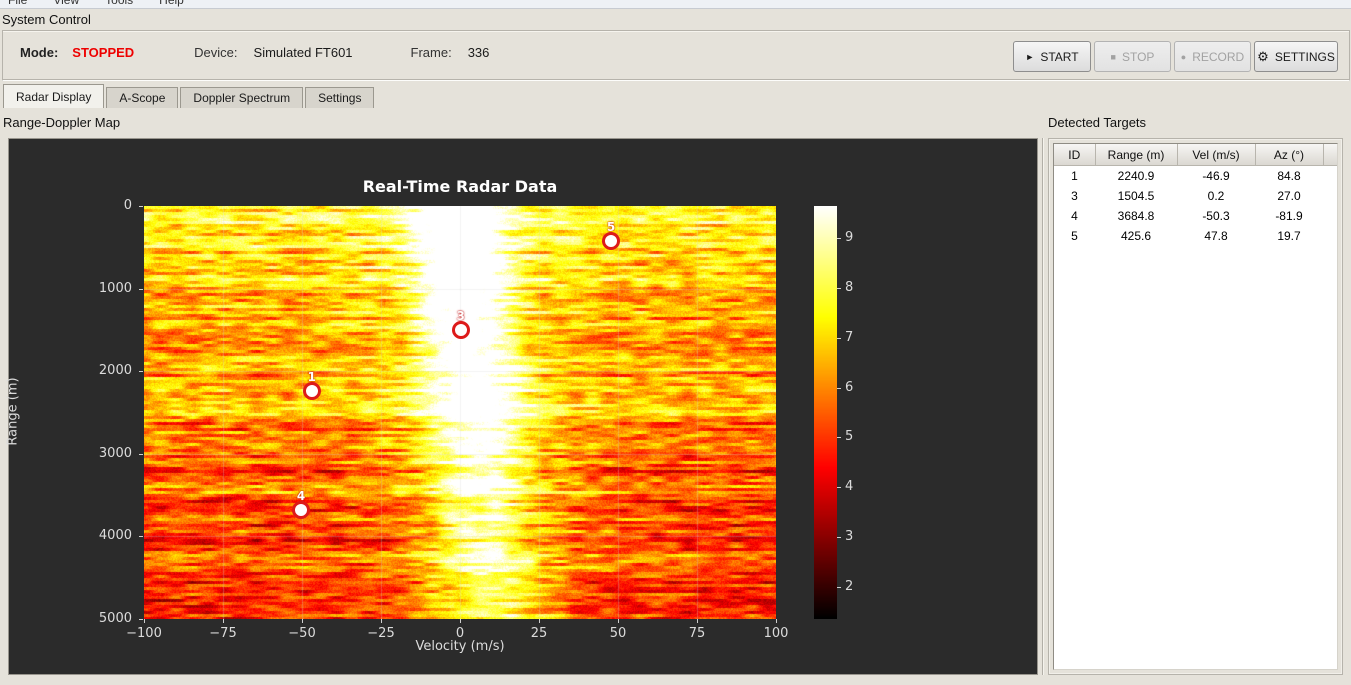 This screenshot has width=1351, height=685. I want to click on tab-radar-display: Radar Display, so click(54, 96).